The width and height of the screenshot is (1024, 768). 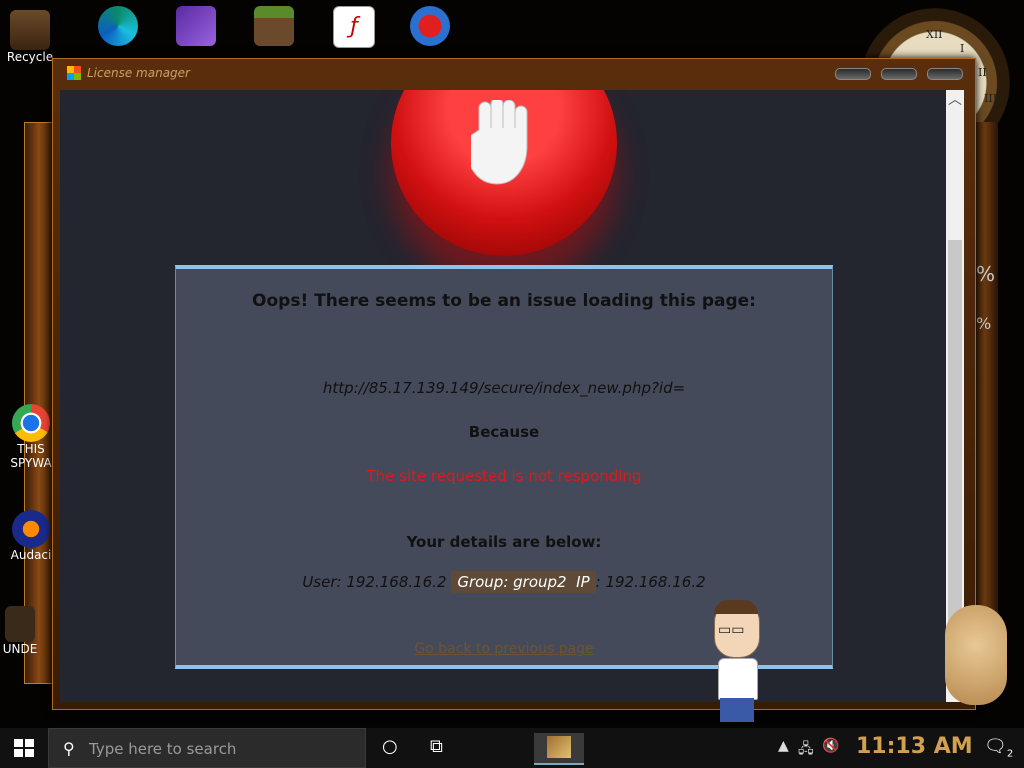 What do you see at coordinates (806, 750) in the screenshot?
I see `network-icon: 🖧` at bounding box center [806, 750].